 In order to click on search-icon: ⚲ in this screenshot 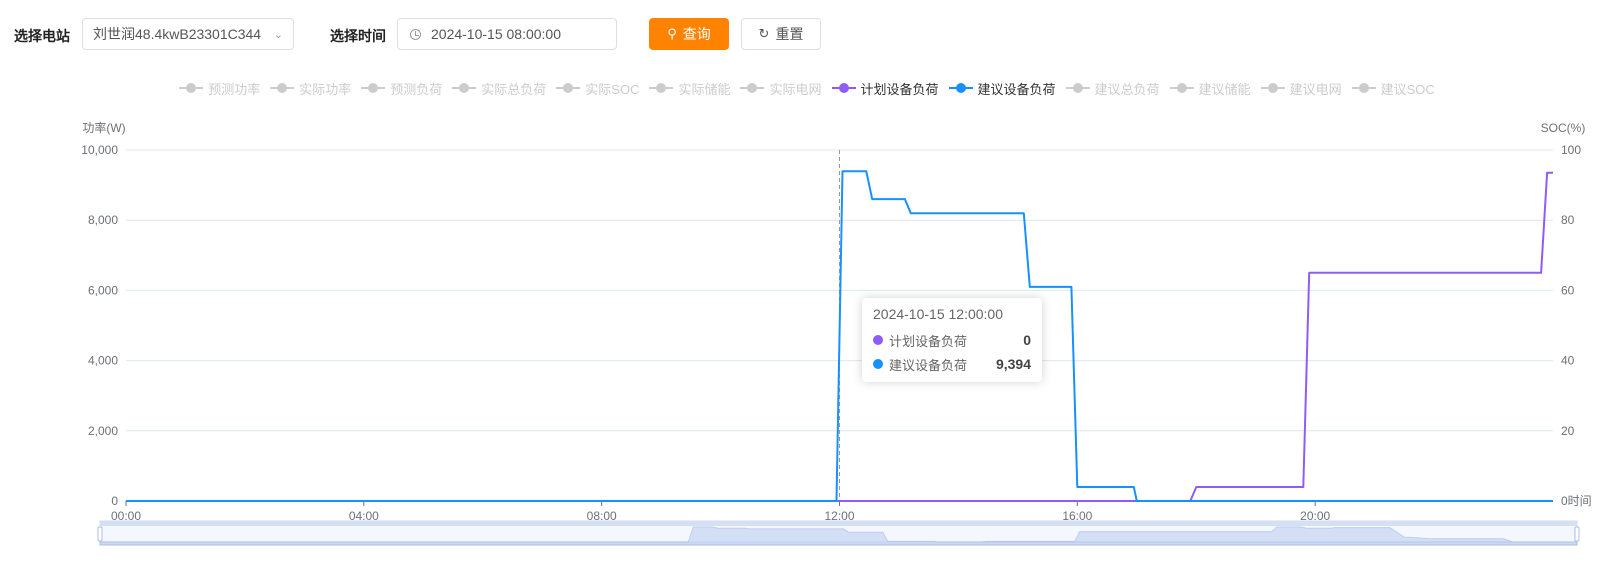, I will do `click(672, 33)`.